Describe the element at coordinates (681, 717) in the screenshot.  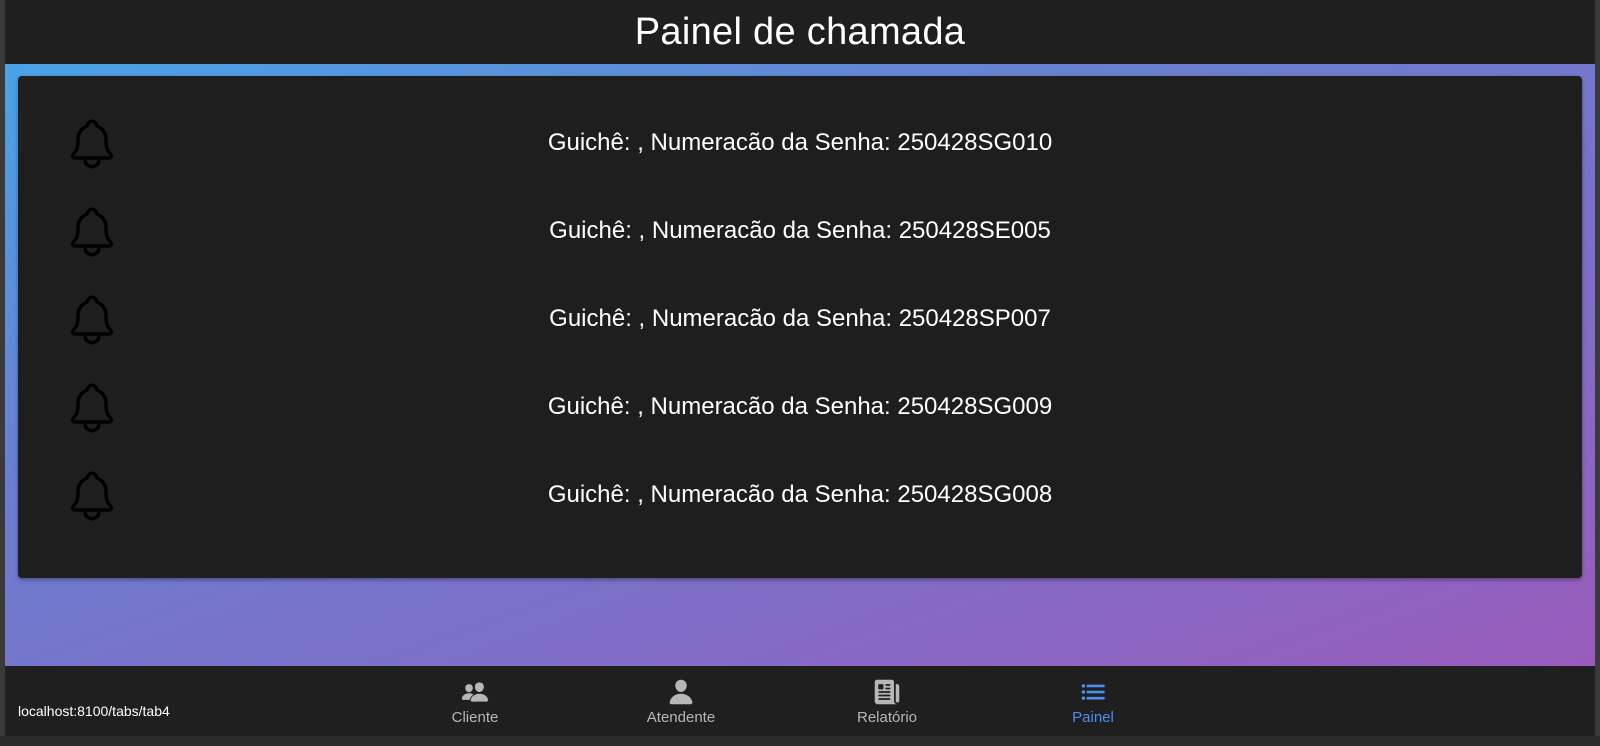
I see `tab-label: Atendente` at that location.